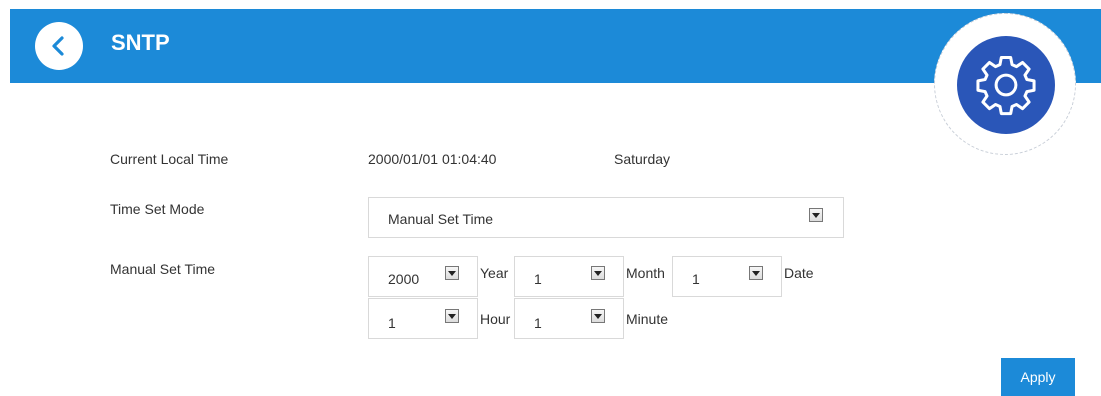 Image resolution: width=1101 pixels, height=396 pixels. I want to click on hour-unit-label: Hour, so click(495, 319).